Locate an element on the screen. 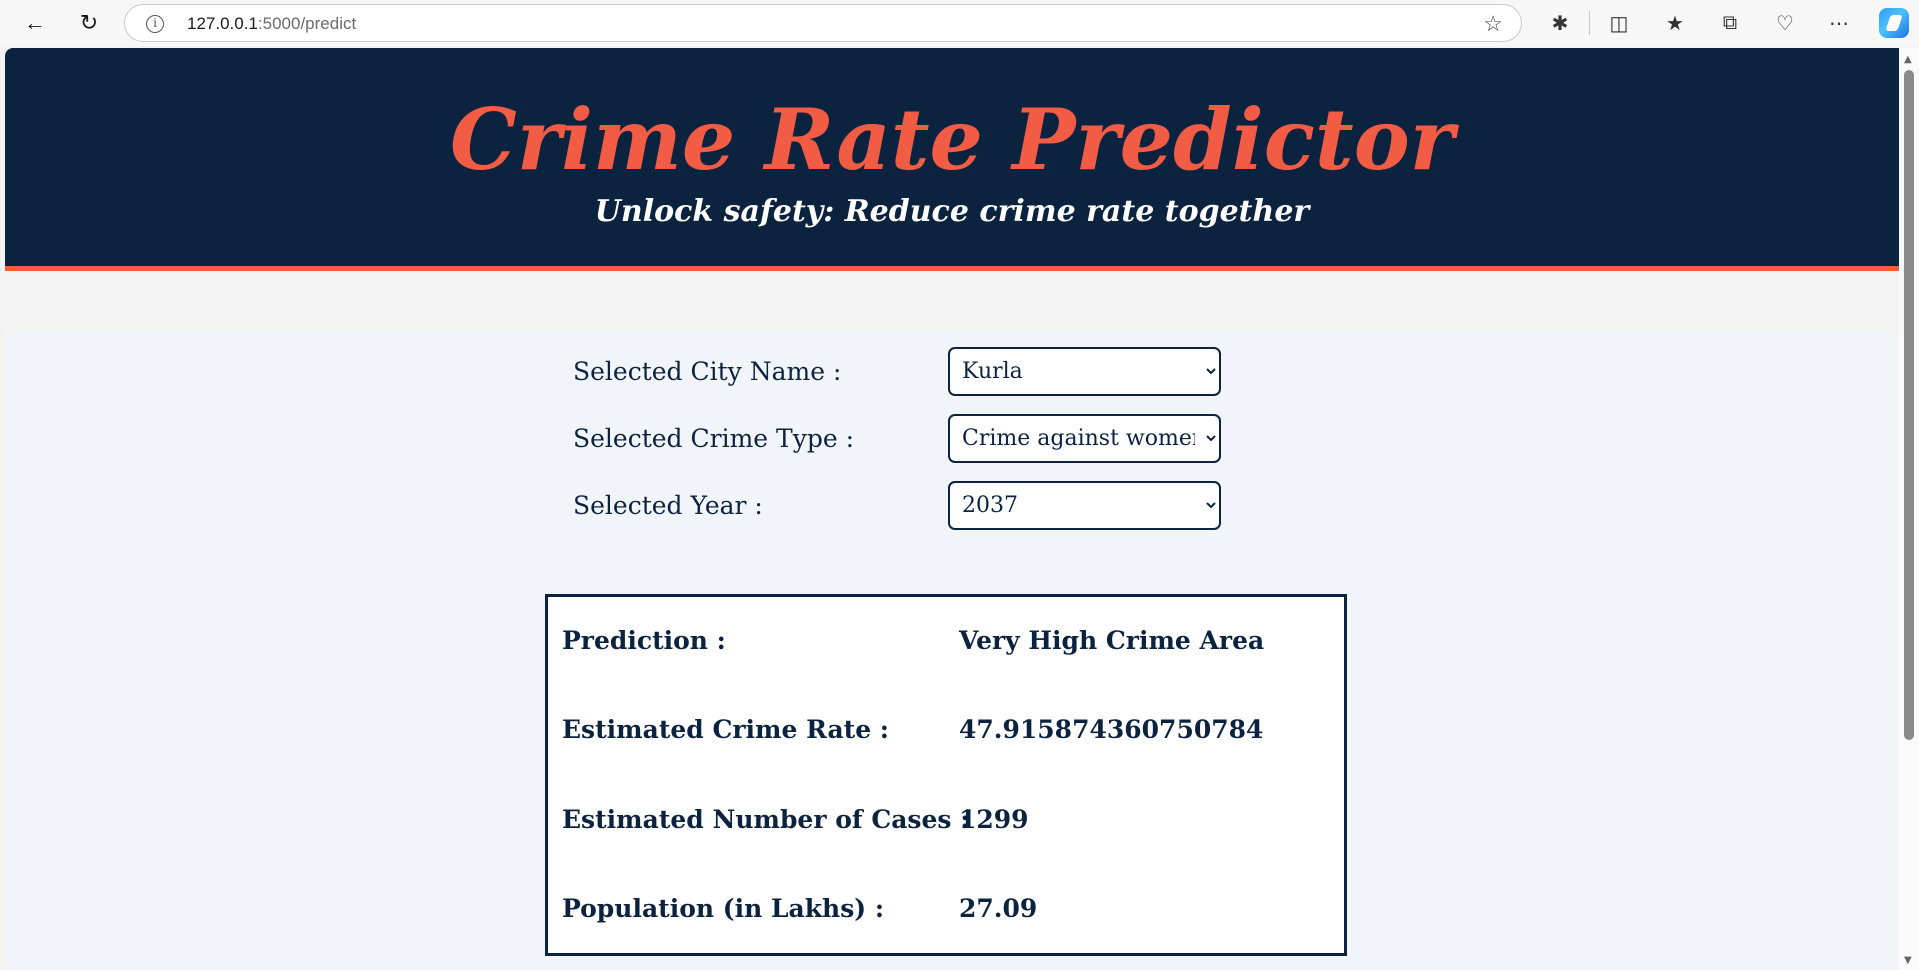 This screenshot has width=1919, height=970. year-select: 2037 is located at coordinates (1084, 505).